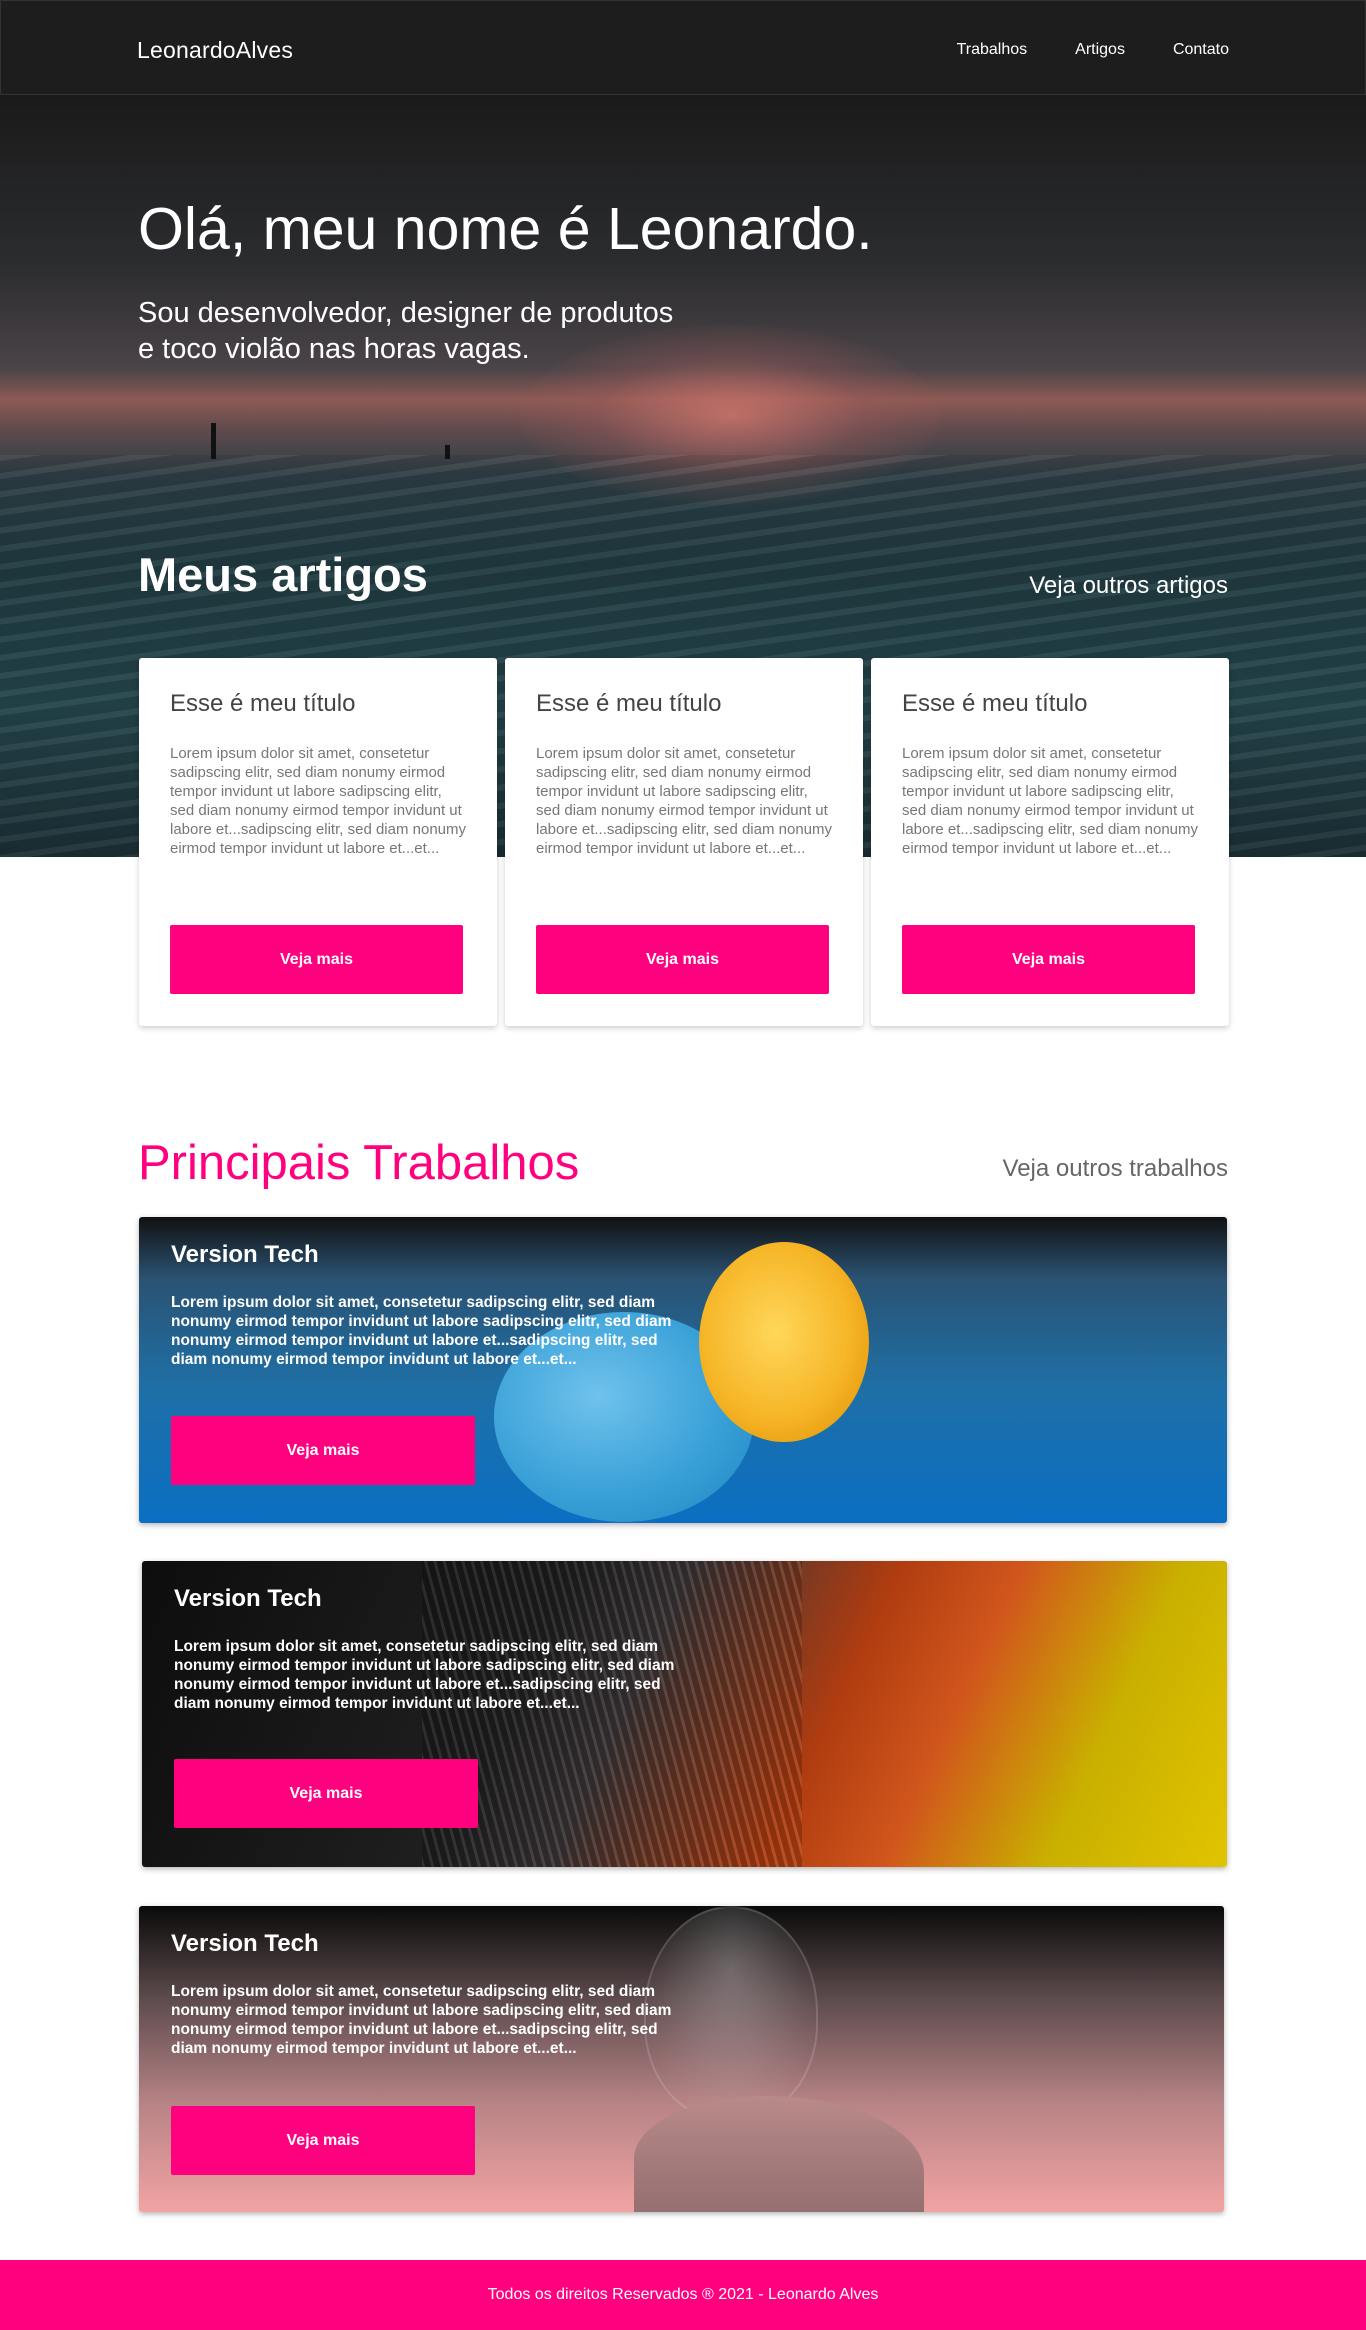 The image size is (1366, 2330). I want to click on lemon-slice-image, so click(784, 1342).